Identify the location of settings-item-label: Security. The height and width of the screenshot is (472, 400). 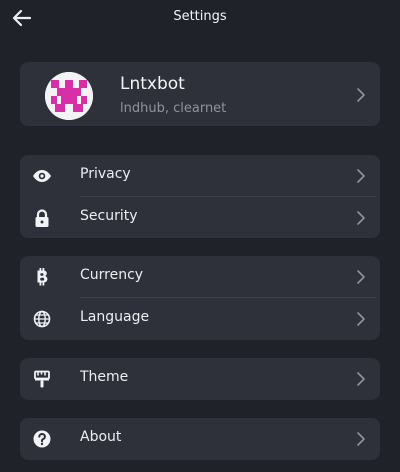
(109, 216).